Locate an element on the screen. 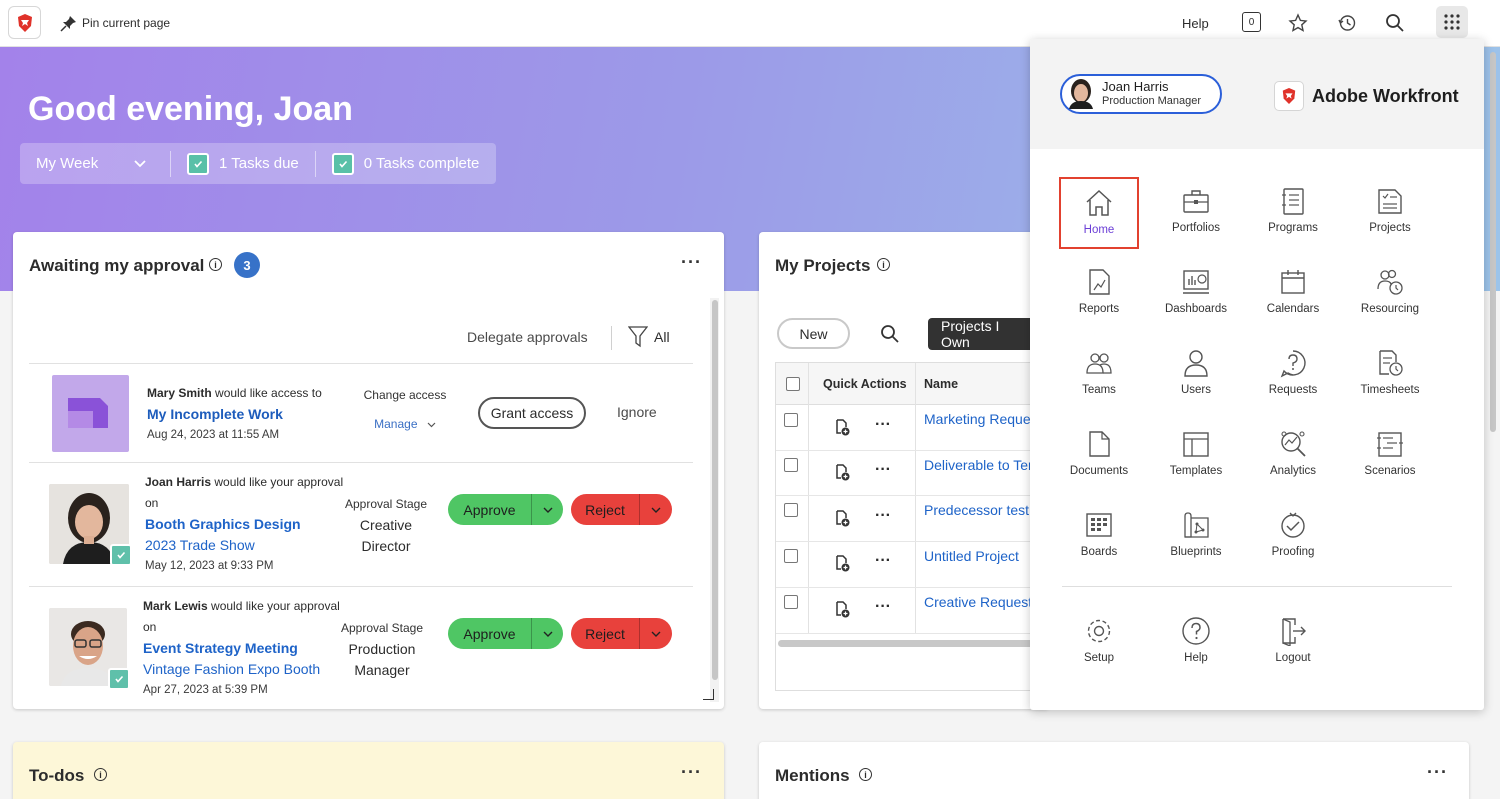  apps-menu-button is located at coordinates (1452, 22).